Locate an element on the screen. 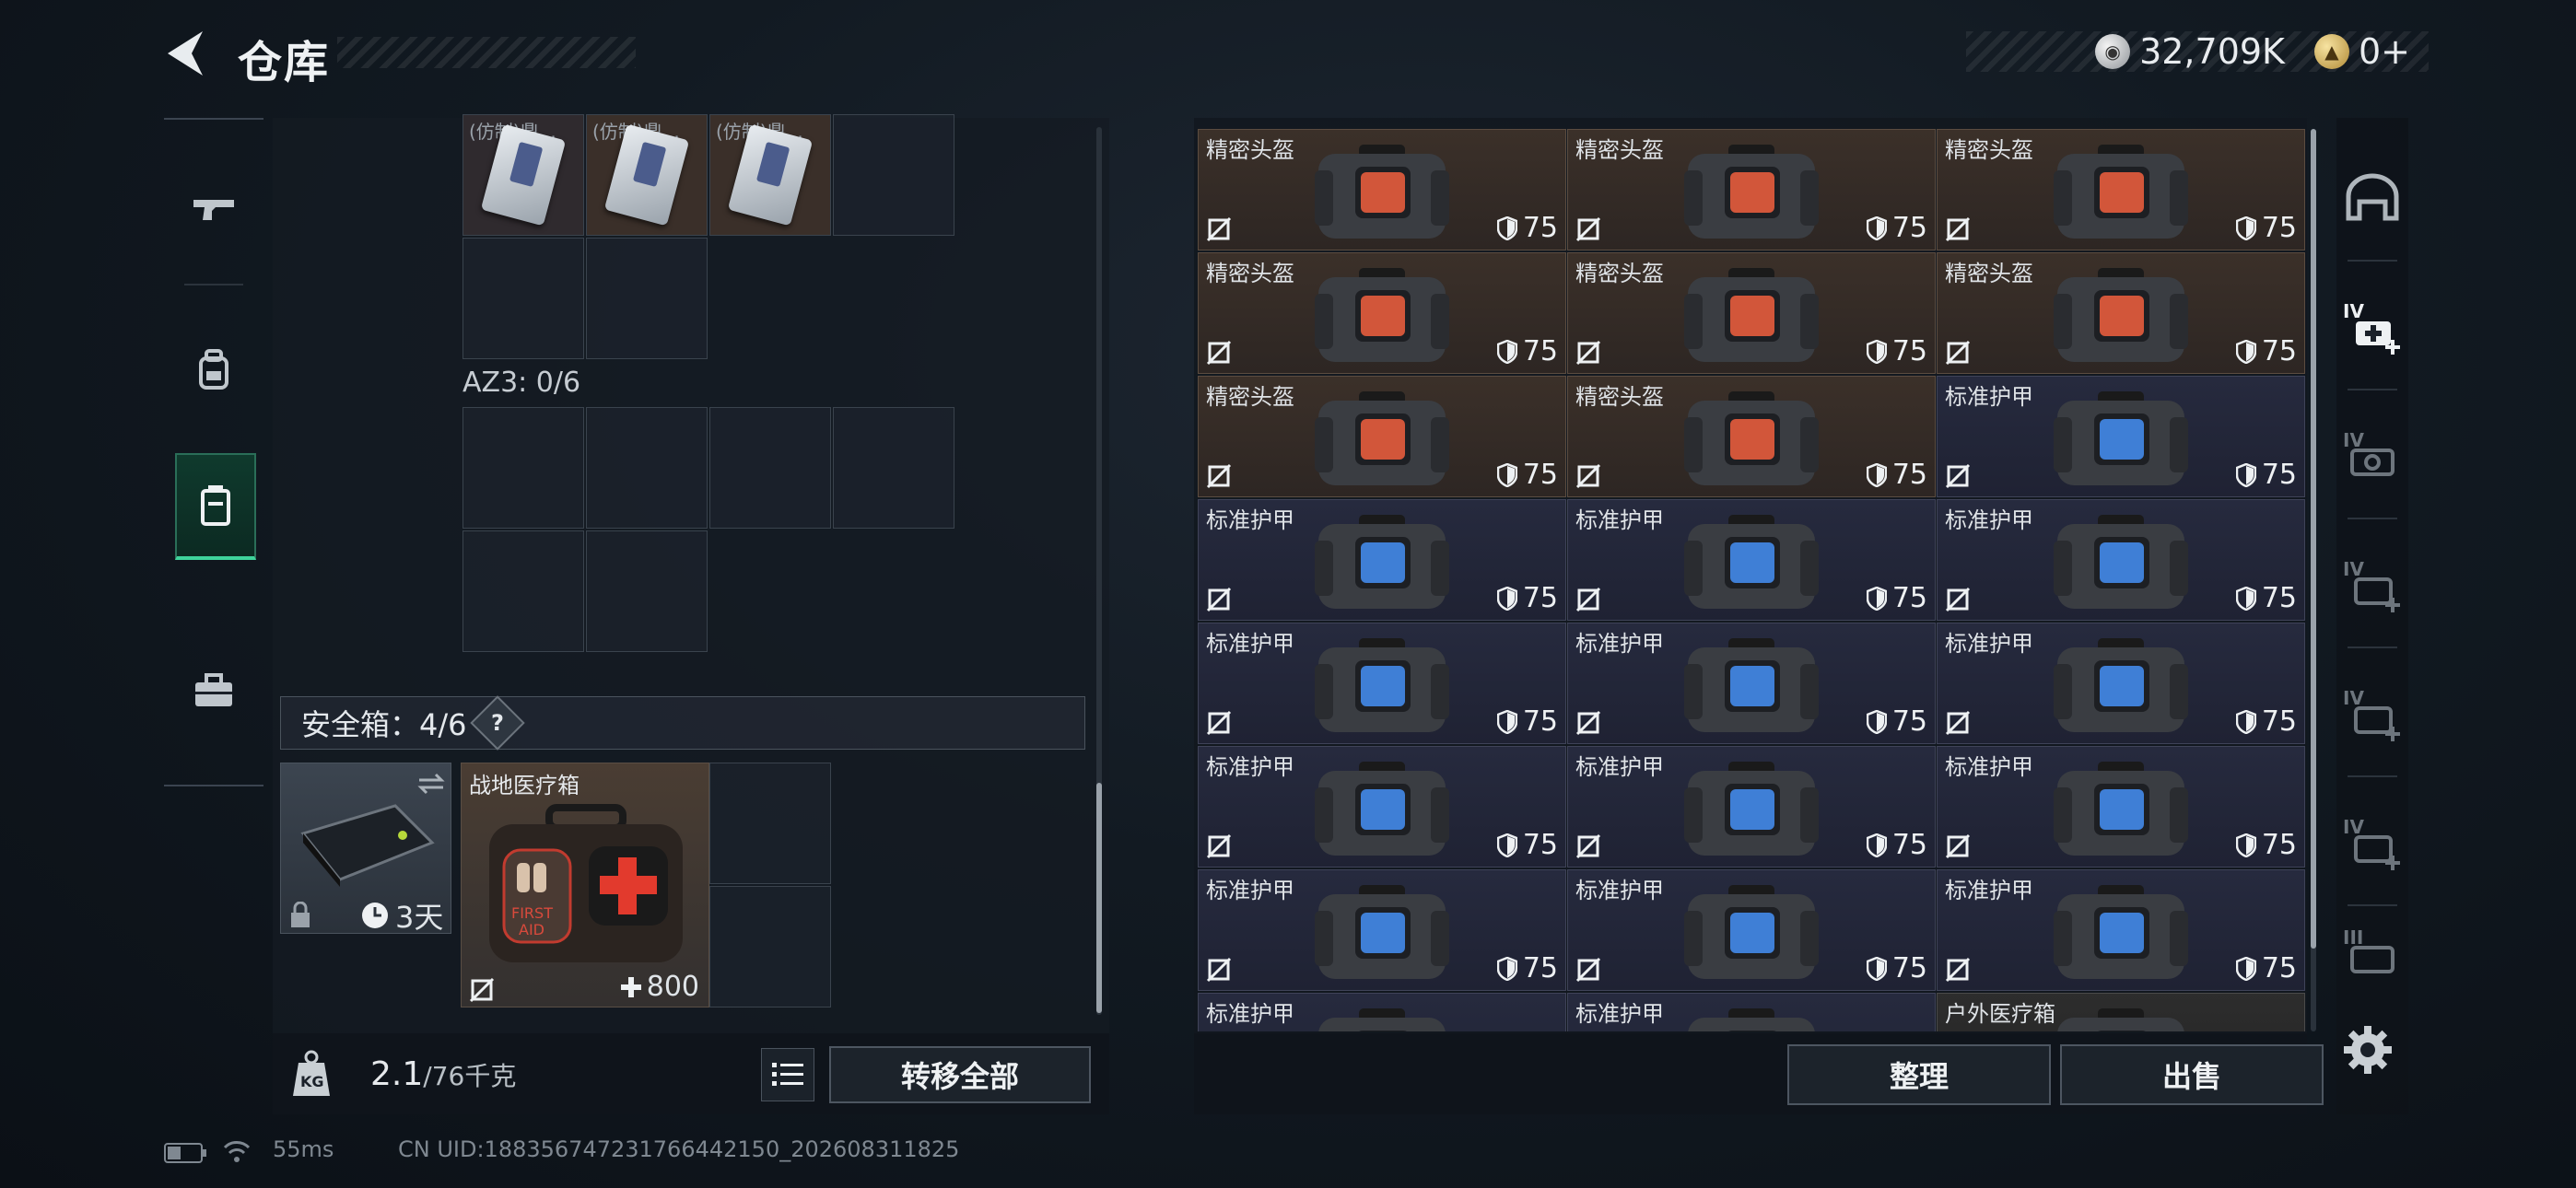  category-weapons is located at coordinates (213, 209).